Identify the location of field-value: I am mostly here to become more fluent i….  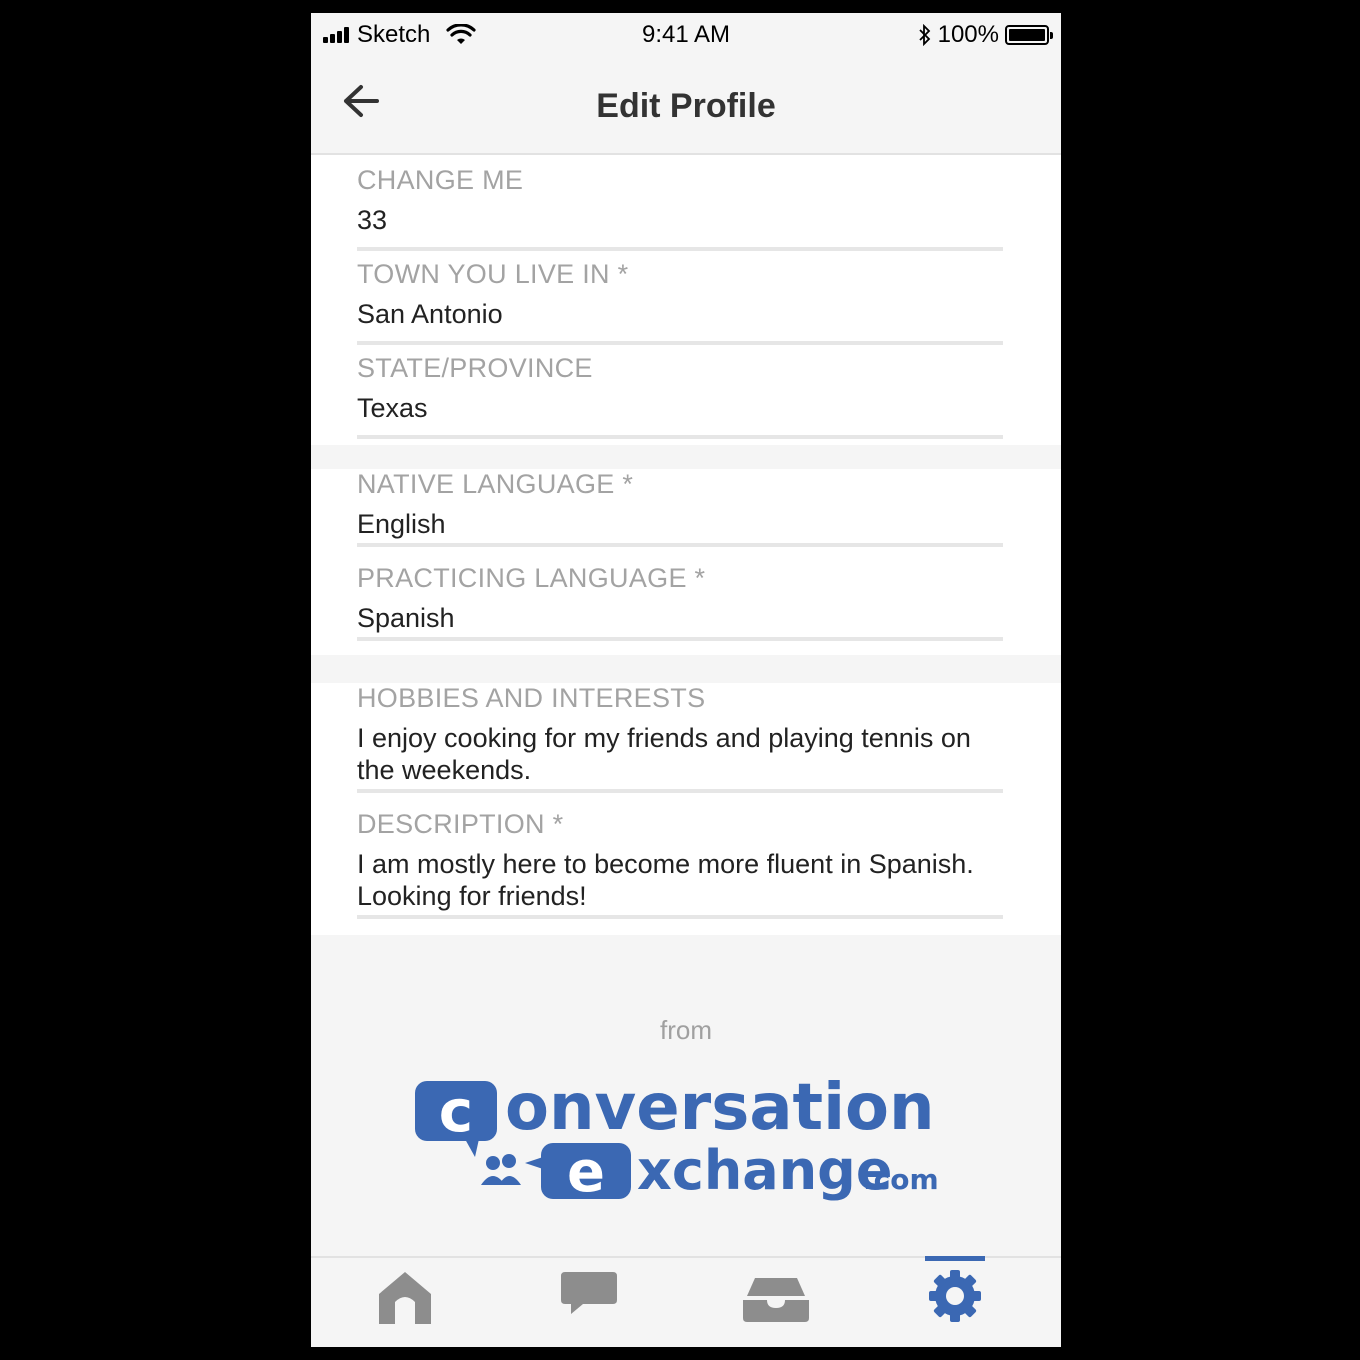
(680, 880).